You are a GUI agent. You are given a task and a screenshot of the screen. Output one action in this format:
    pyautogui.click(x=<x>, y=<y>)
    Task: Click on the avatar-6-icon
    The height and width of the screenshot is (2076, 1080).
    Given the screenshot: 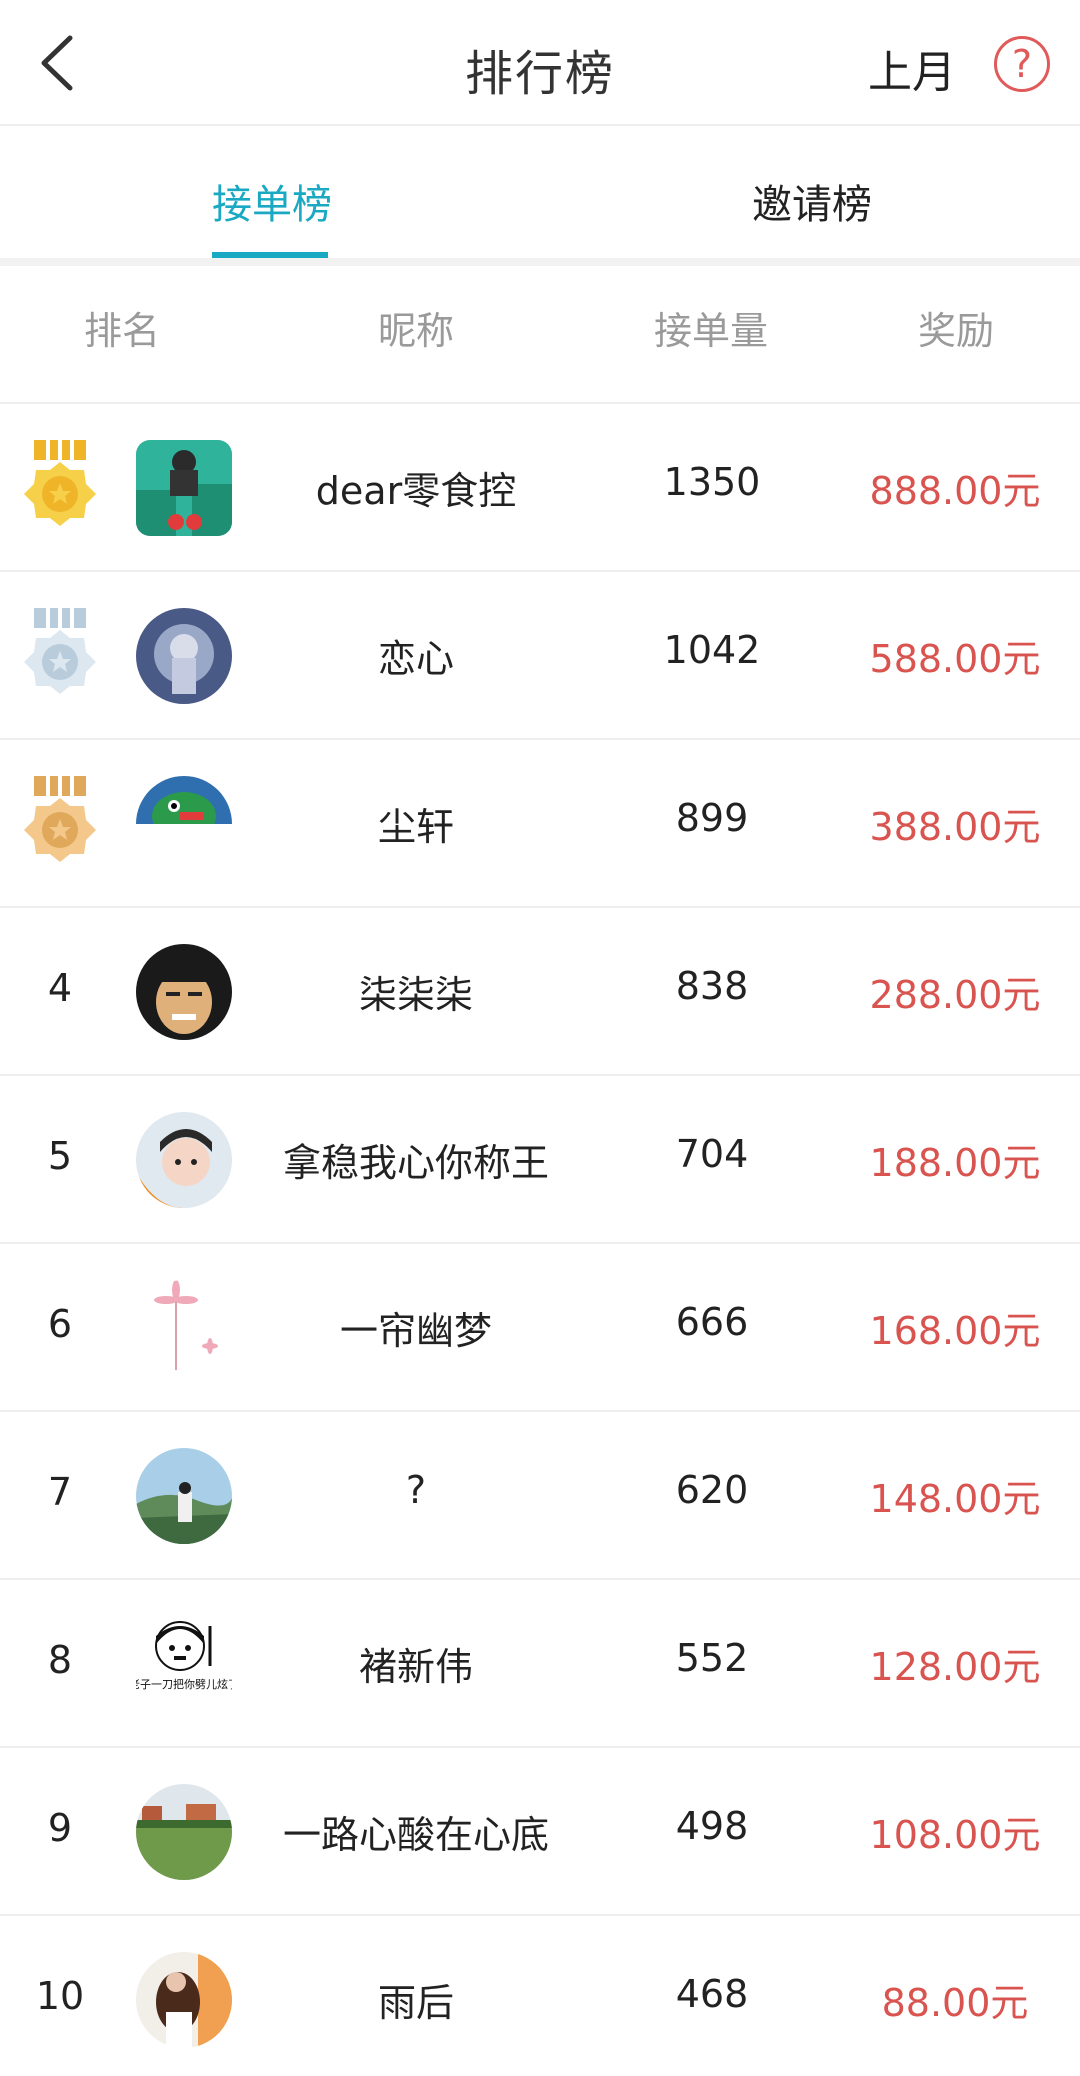 What is the action you would take?
    pyautogui.click(x=184, y=1328)
    